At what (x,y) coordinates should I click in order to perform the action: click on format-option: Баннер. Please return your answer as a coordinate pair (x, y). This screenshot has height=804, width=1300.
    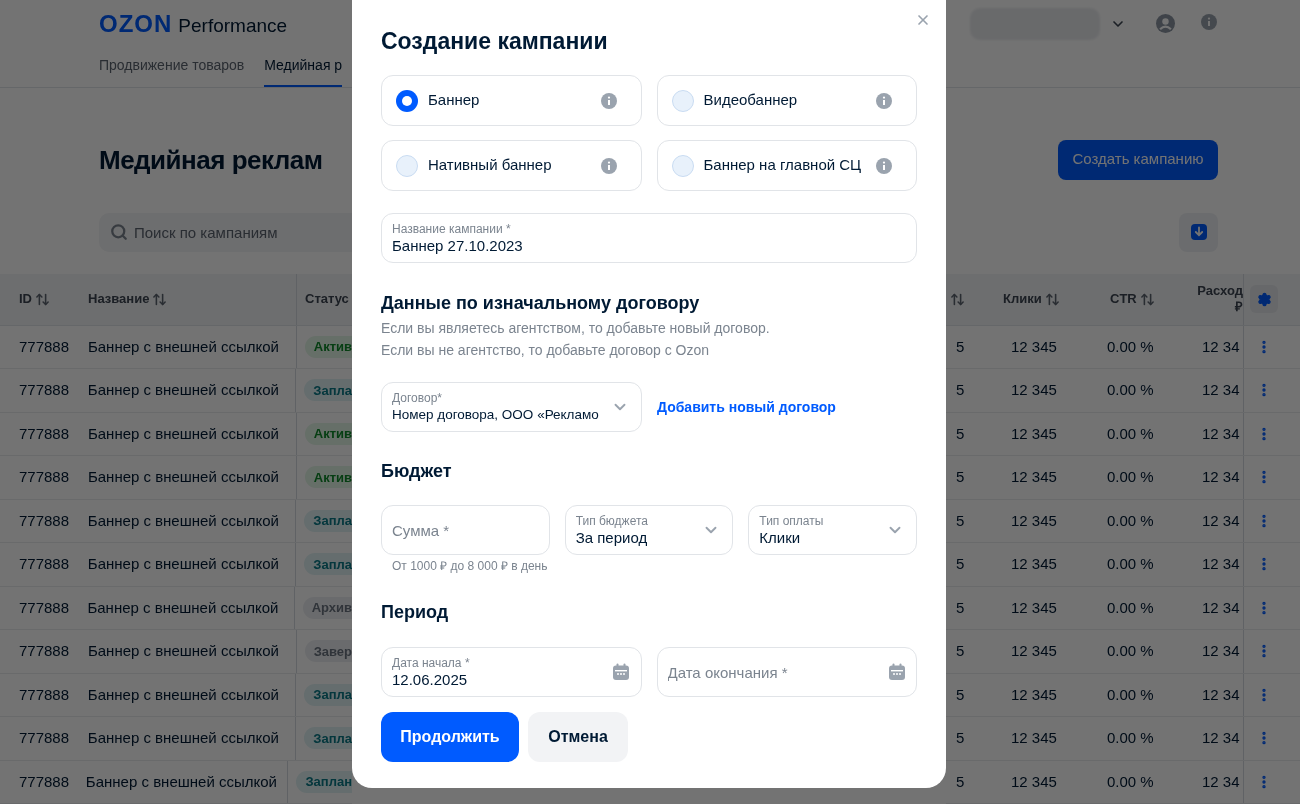
    Looking at the image, I should click on (511, 100).